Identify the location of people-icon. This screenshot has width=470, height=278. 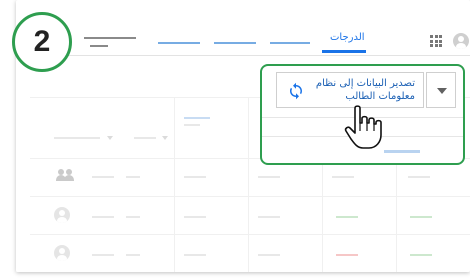
(66, 175).